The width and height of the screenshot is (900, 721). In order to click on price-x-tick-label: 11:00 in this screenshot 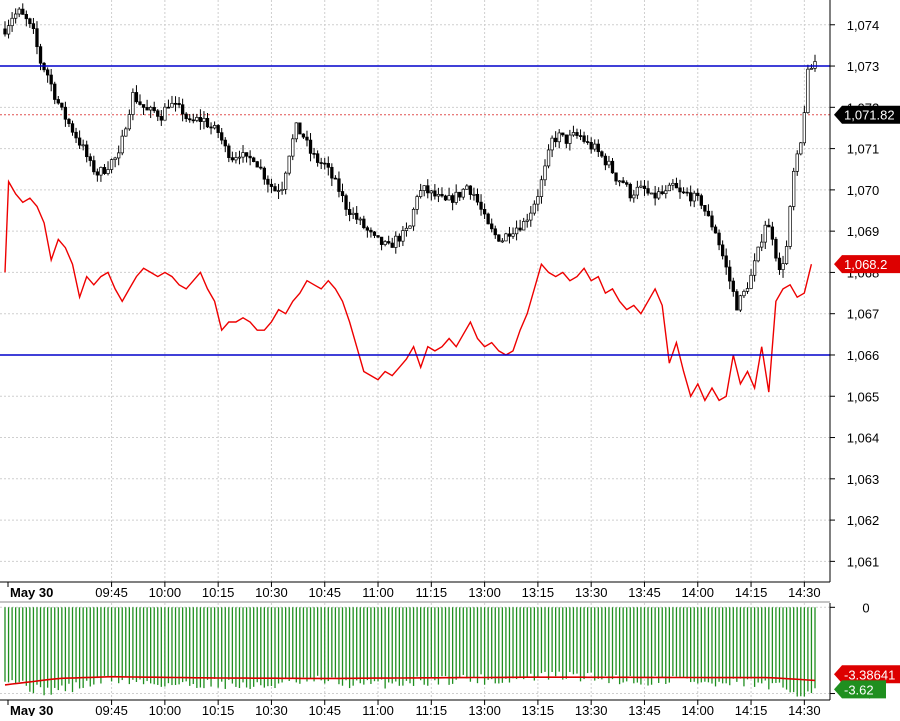, I will do `click(378, 592)`.